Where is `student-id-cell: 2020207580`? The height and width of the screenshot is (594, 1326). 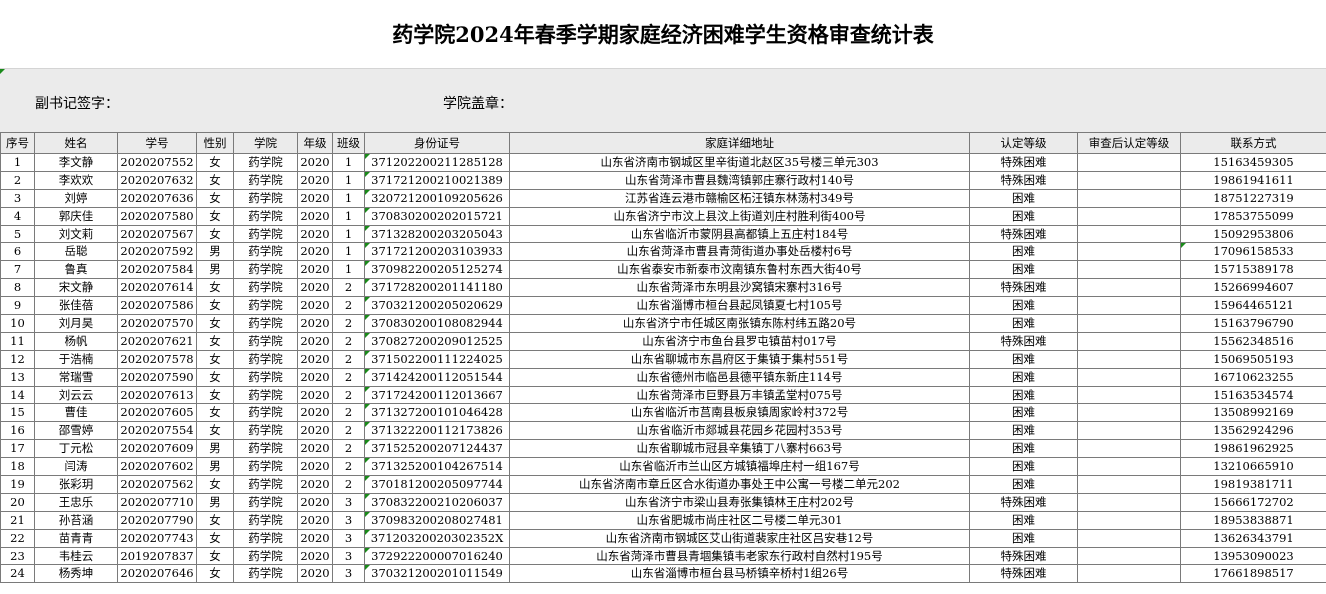
student-id-cell: 2020207580 is located at coordinates (157, 216).